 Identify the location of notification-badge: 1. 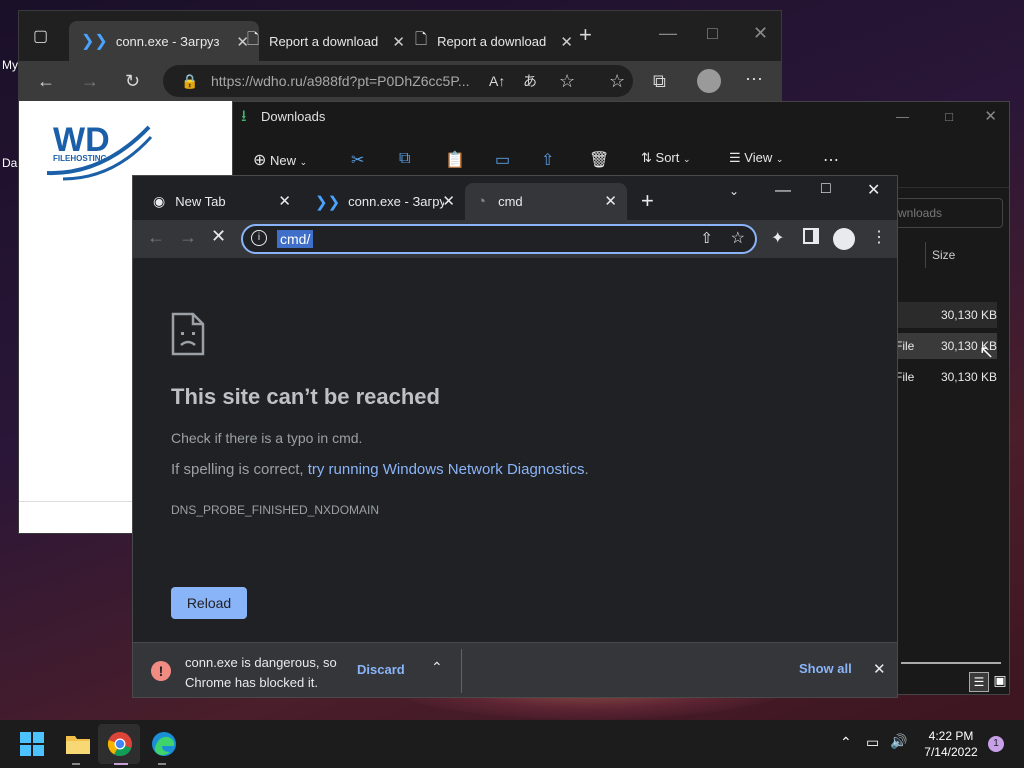
(996, 744).